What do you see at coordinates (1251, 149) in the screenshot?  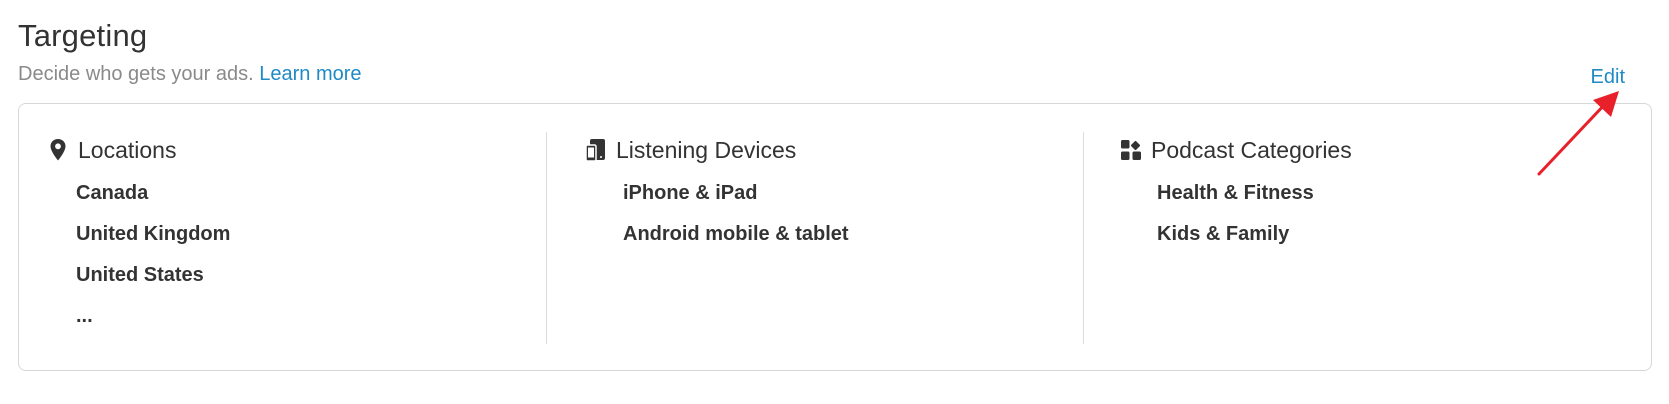 I see `categories-heading: Podcast Categories` at bounding box center [1251, 149].